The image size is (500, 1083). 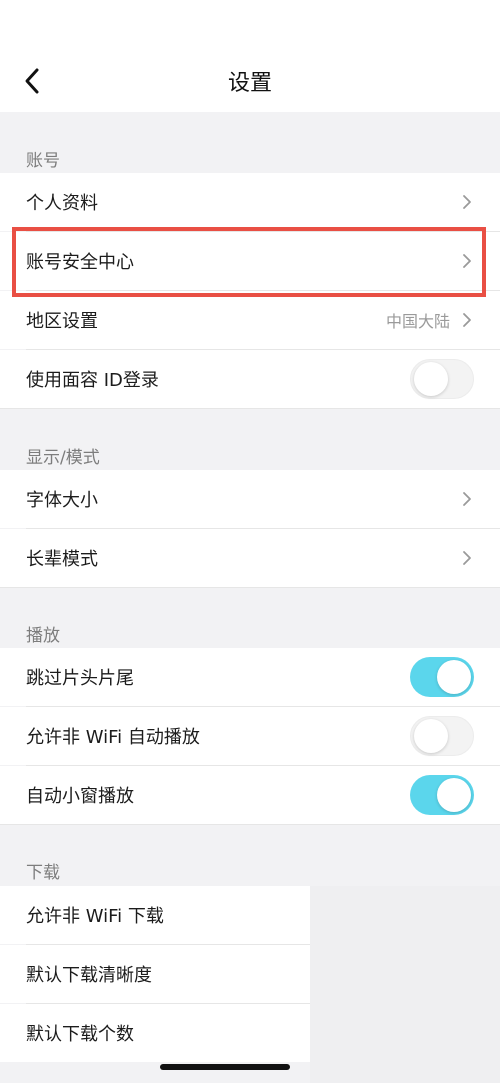 I want to click on row-label: 自动小窗播放, so click(x=80, y=796).